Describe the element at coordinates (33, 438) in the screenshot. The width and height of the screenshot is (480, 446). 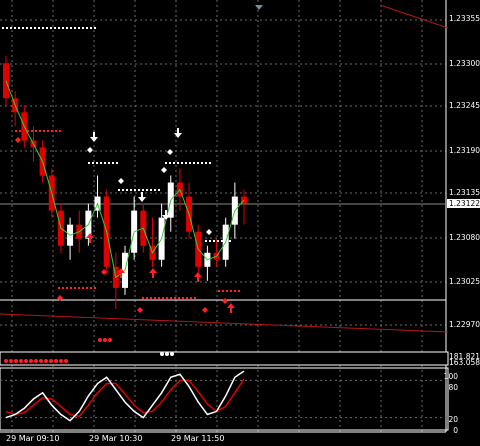
I see `time-label: 29 Mar 09:10` at that location.